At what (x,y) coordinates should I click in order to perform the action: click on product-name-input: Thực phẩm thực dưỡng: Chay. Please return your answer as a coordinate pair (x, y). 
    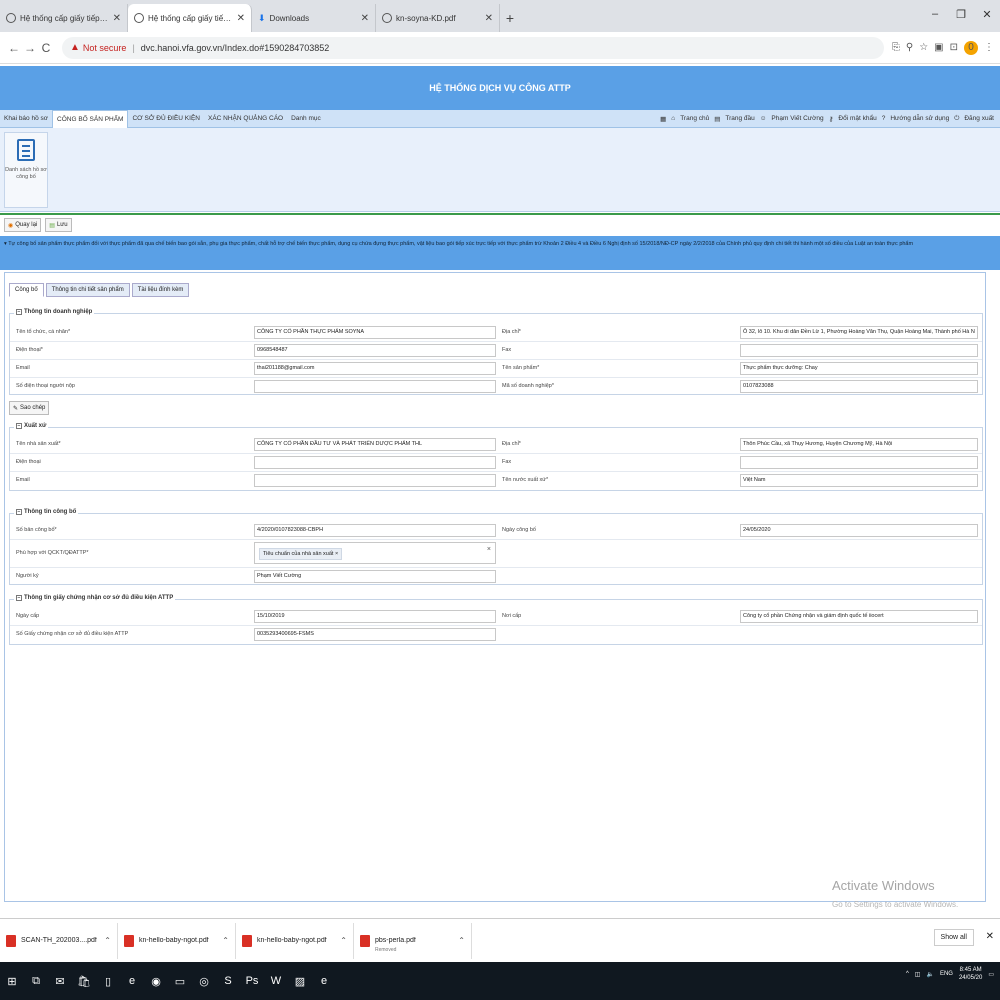
    Looking at the image, I should click on (859, 368).